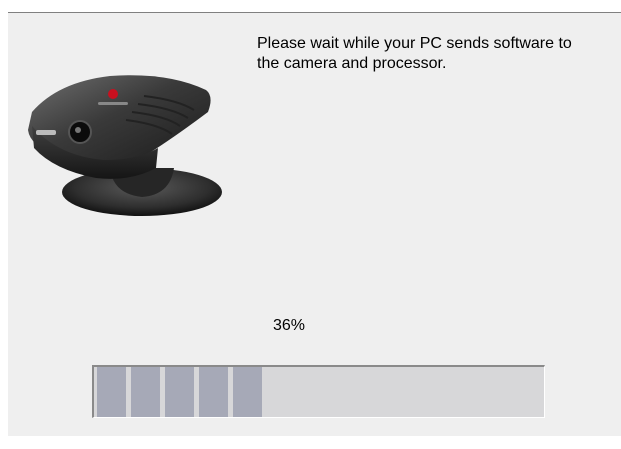 Image resolution: width=621 pixels, height=449 pixels. What do you see at coordinates (318, 391) in the screenshot?
I see `progress-bar` at bounding box center [318, 391].